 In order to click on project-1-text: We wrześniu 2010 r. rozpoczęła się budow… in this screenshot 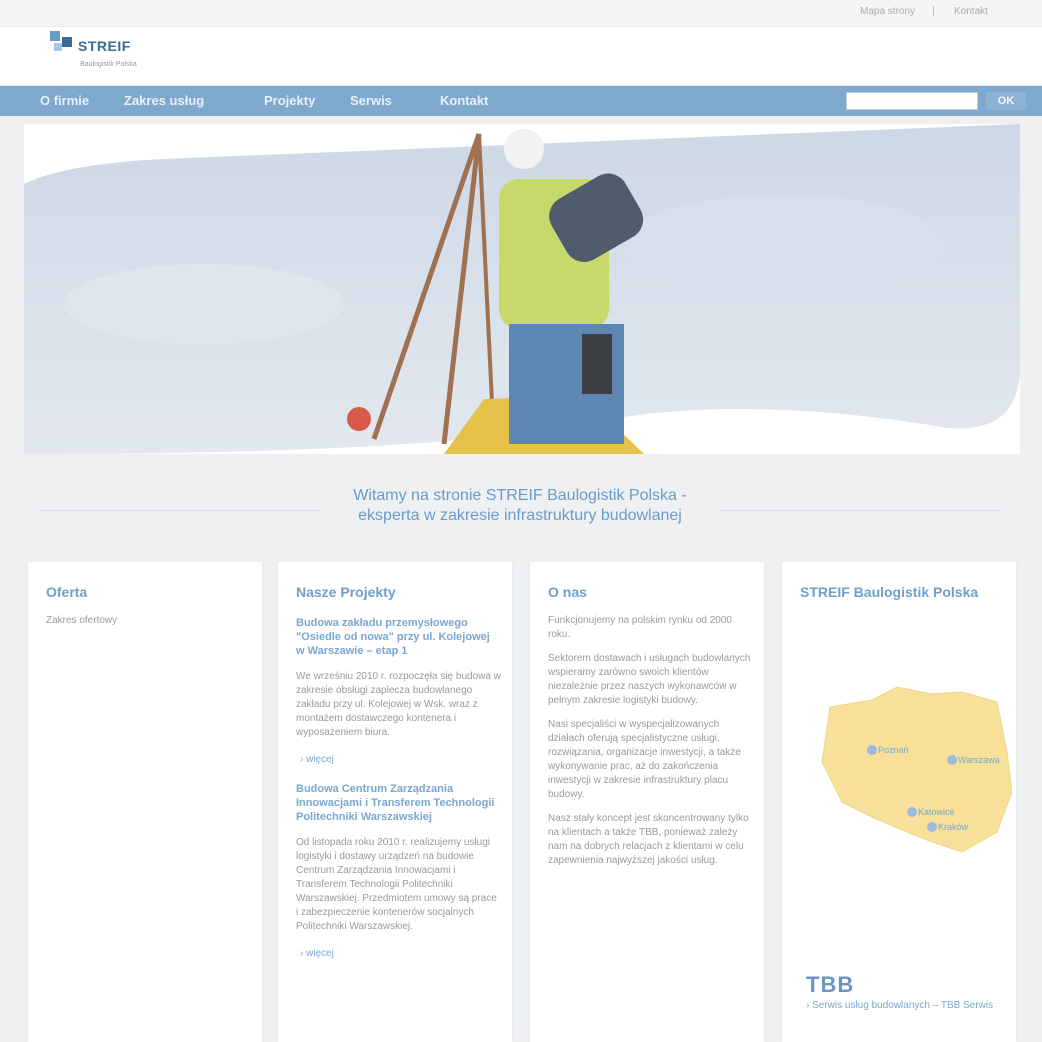, I will do `click(398, 704)`.